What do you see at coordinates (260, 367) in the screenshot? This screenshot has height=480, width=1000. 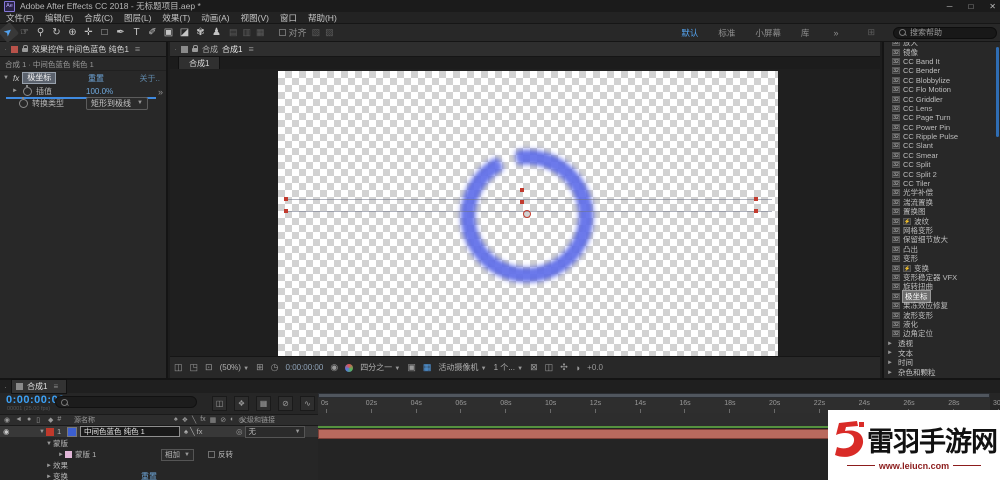 I see `safe-zones-icon: ⊞` at bounding box center [260, 367].